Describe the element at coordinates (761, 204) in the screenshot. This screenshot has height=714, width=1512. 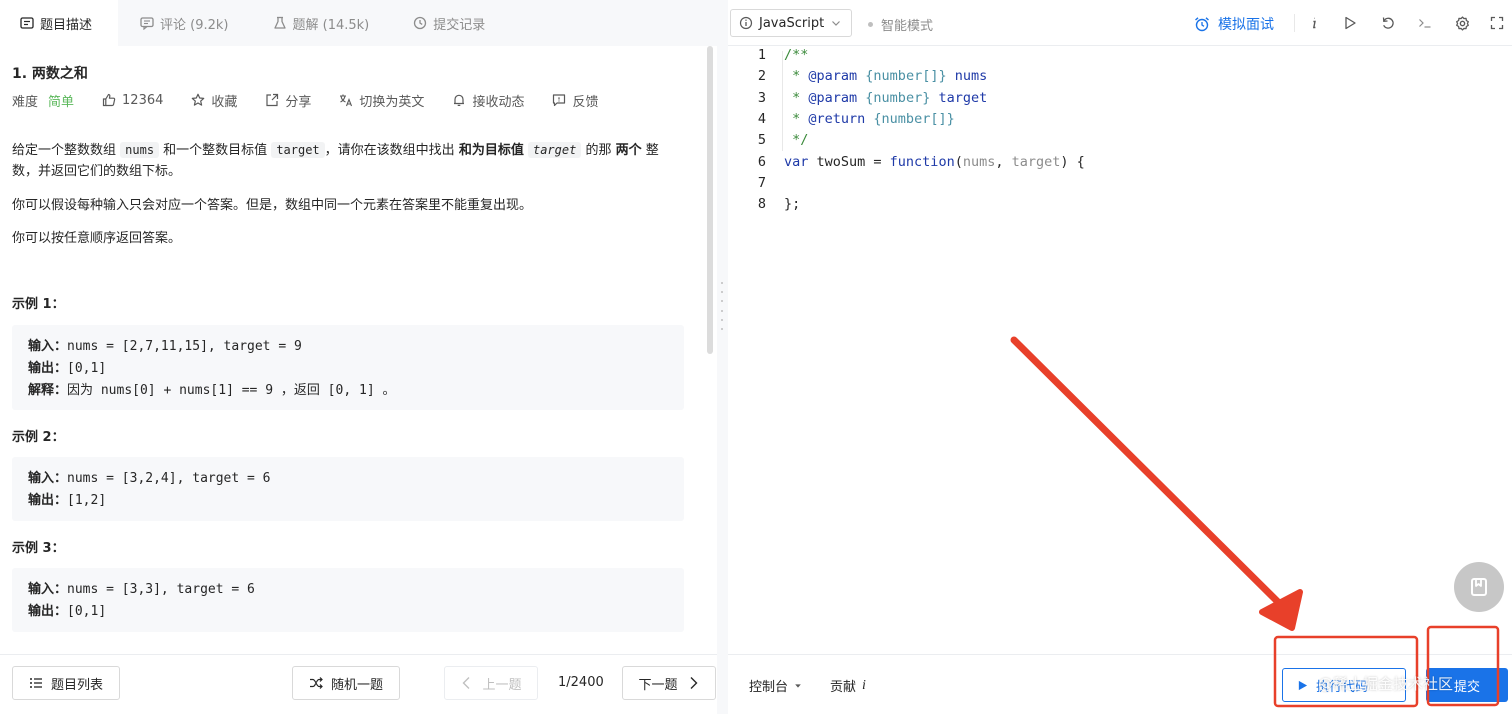
I see `line-number: 8` at that location.